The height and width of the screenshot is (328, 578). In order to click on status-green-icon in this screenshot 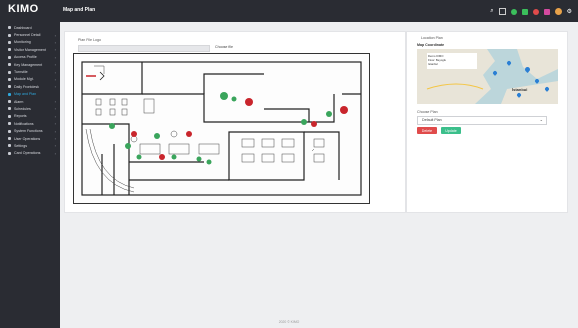, I will do `click(513, 11)`.